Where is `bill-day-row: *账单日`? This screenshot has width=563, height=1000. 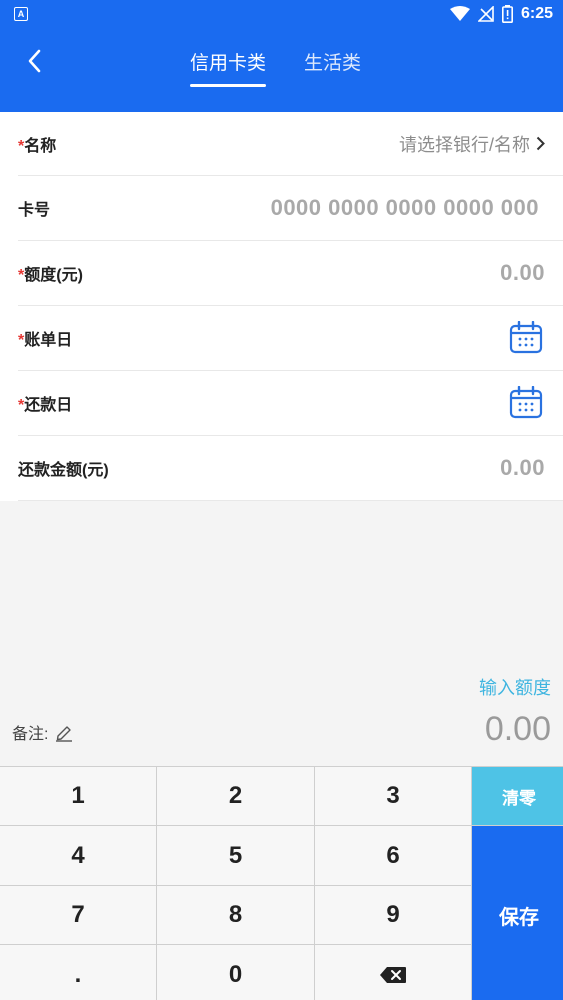 bill-day-row: *账单日 is located at coordinates (290, 338).